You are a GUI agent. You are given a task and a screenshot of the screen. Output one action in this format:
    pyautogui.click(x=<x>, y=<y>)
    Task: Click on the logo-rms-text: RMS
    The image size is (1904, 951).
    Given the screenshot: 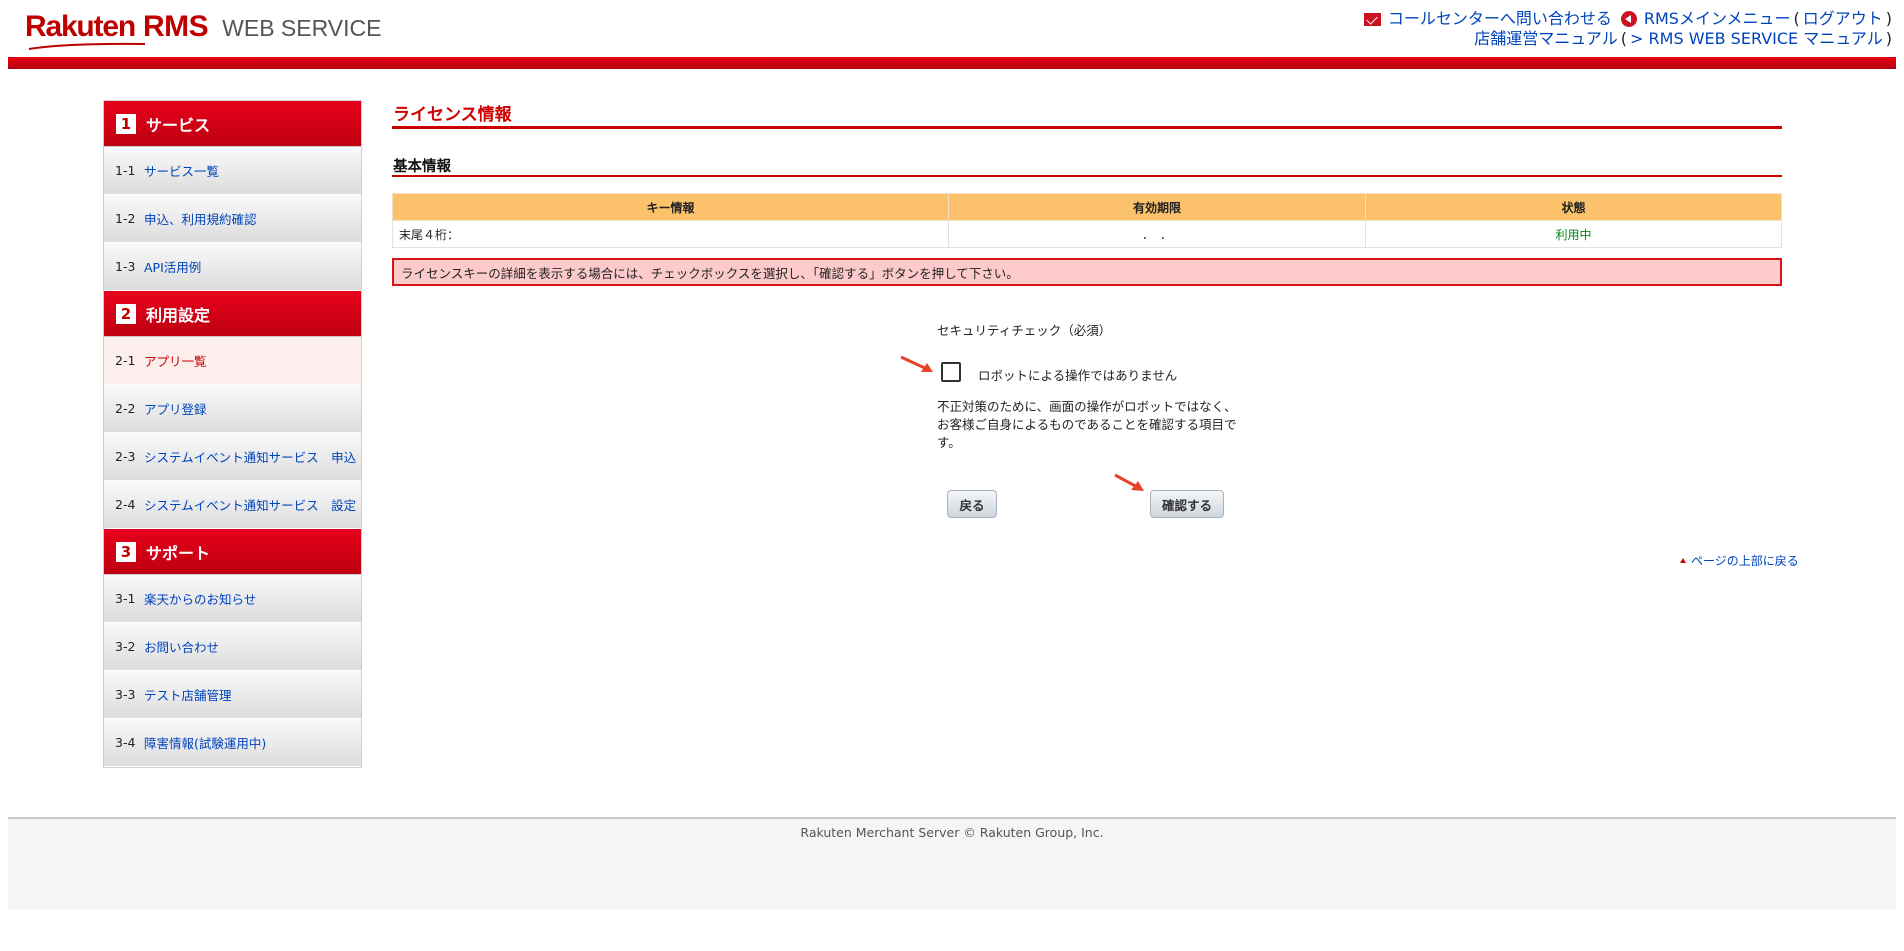 What is the action you would take?
    pyautogui.click(x=175, y=26)
    